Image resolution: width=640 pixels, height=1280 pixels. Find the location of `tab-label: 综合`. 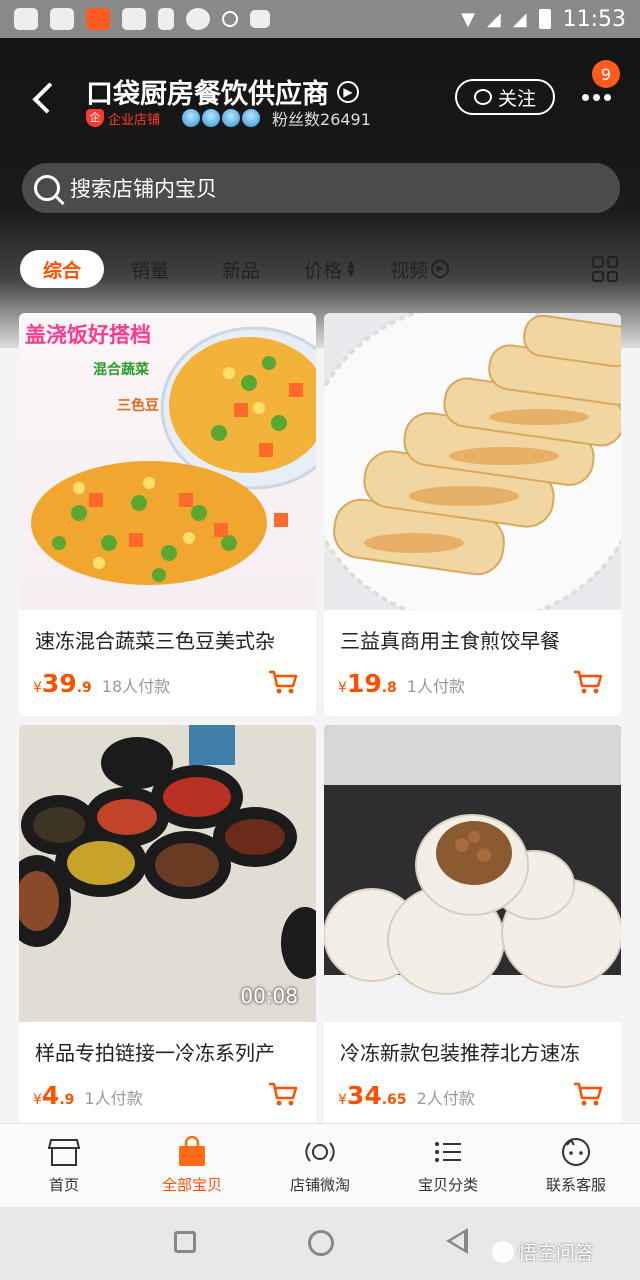

tab-label: 综合 is located at coordinates (61, 270).